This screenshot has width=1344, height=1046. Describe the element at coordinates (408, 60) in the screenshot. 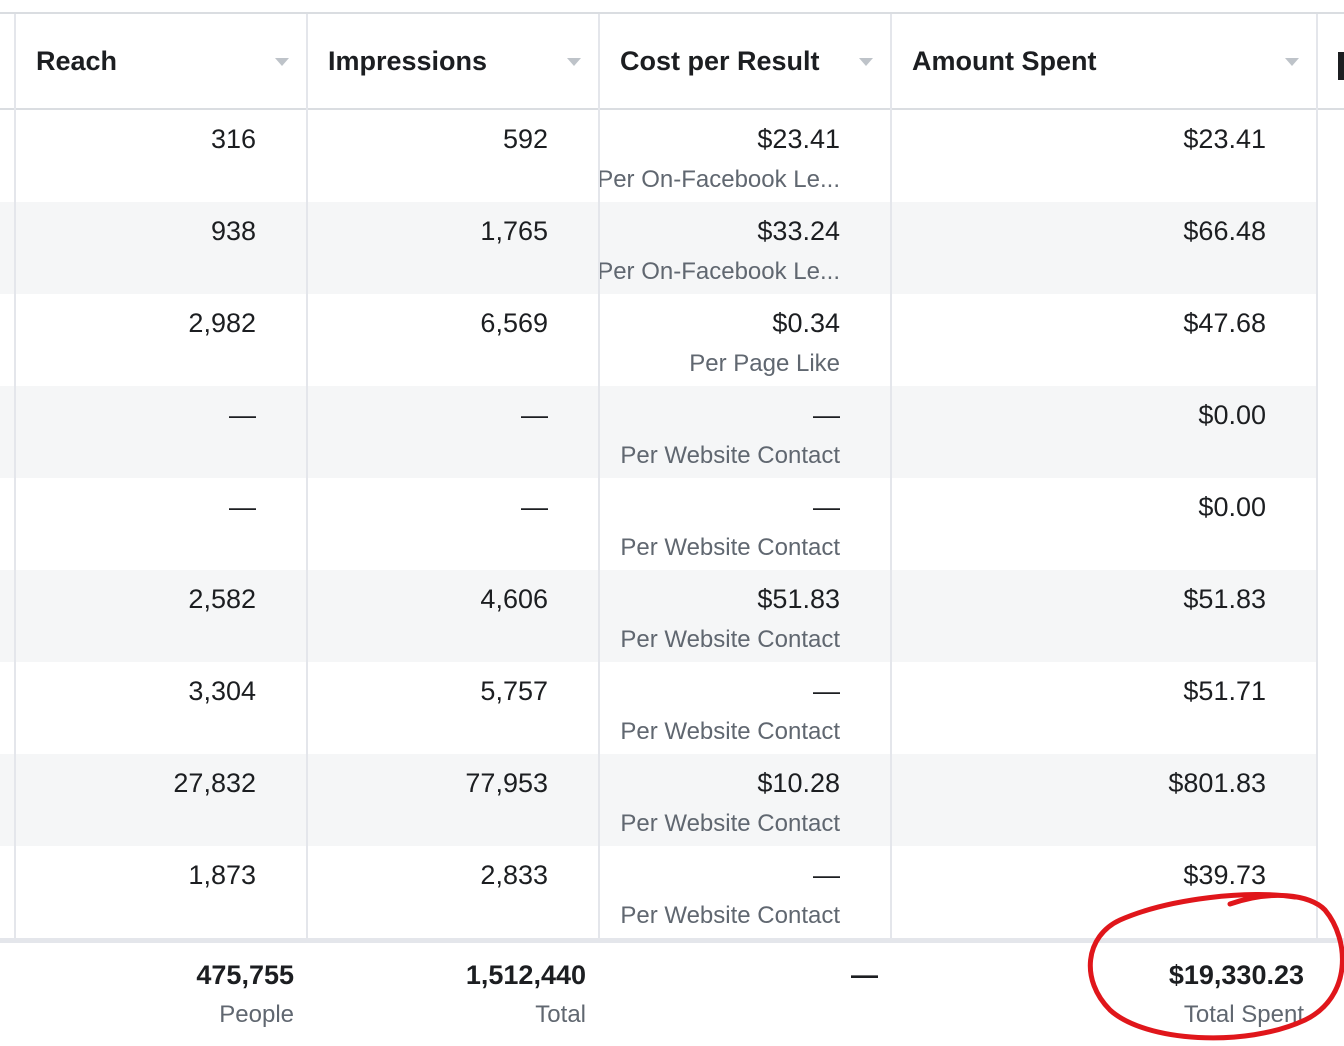

I see `column-header-label: Impressions` at that location.